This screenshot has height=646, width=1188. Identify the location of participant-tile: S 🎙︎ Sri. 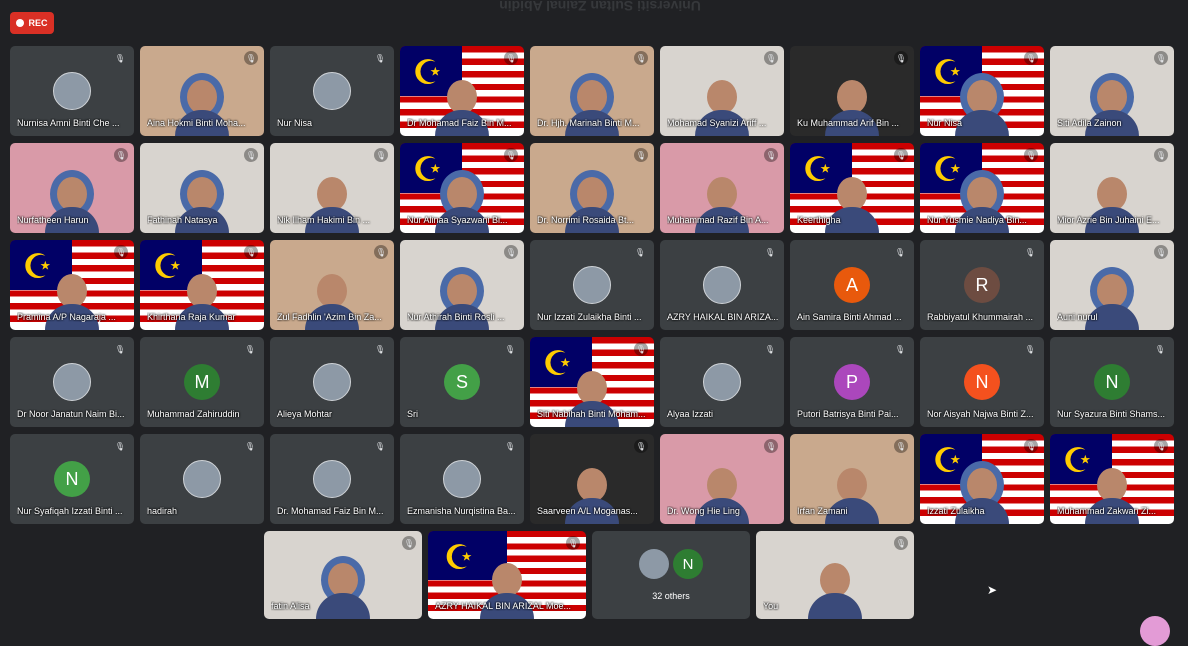
(462, 382).